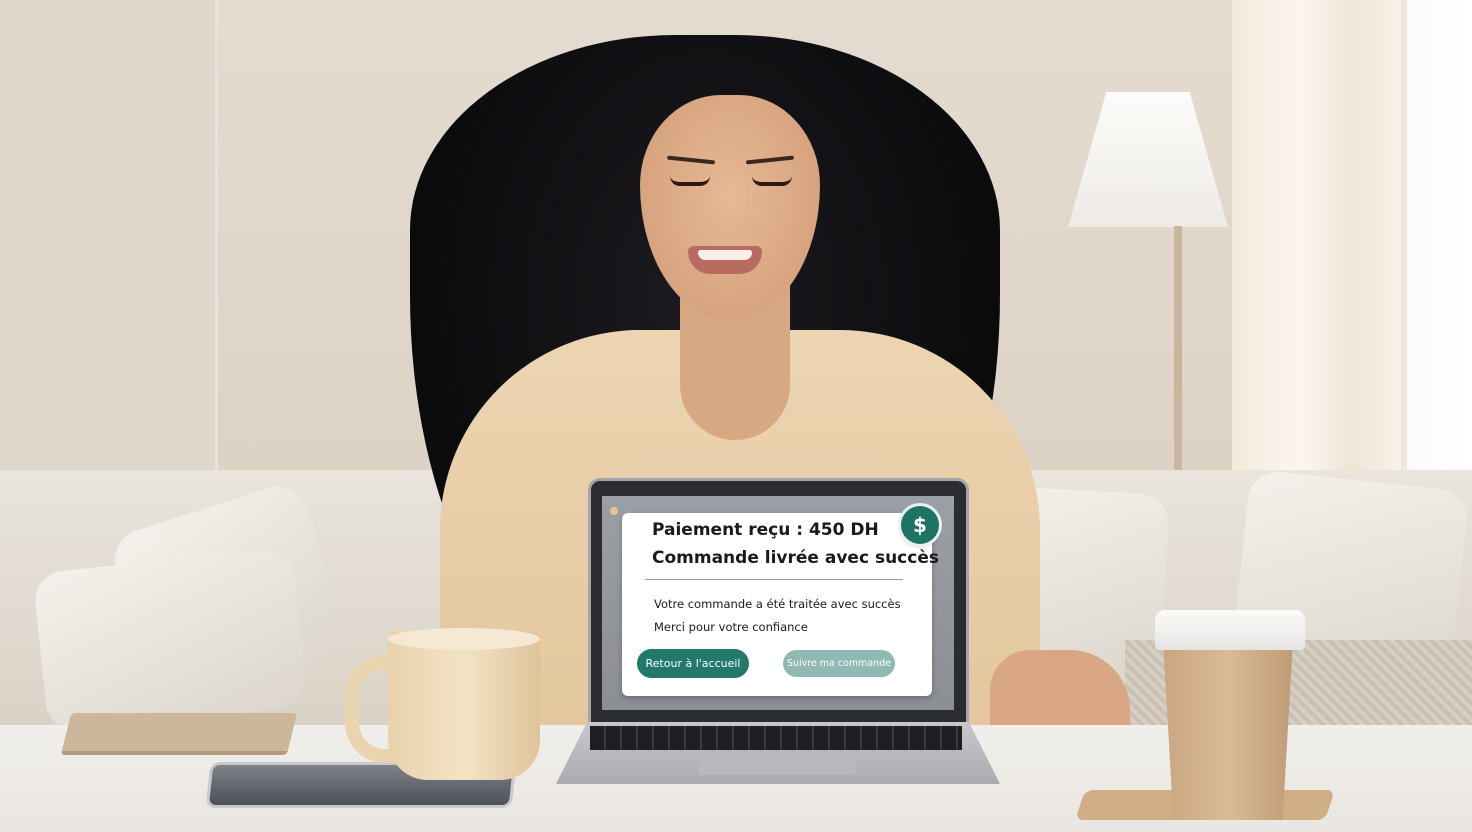 Image resolution: width=1472 pixels, height=832 pixels. What do you see at coordinates (777, 604) in the screenshot?
I see `confirmation-message: Votre commande a été traitée avec succès` at bounding box center [777, 604].